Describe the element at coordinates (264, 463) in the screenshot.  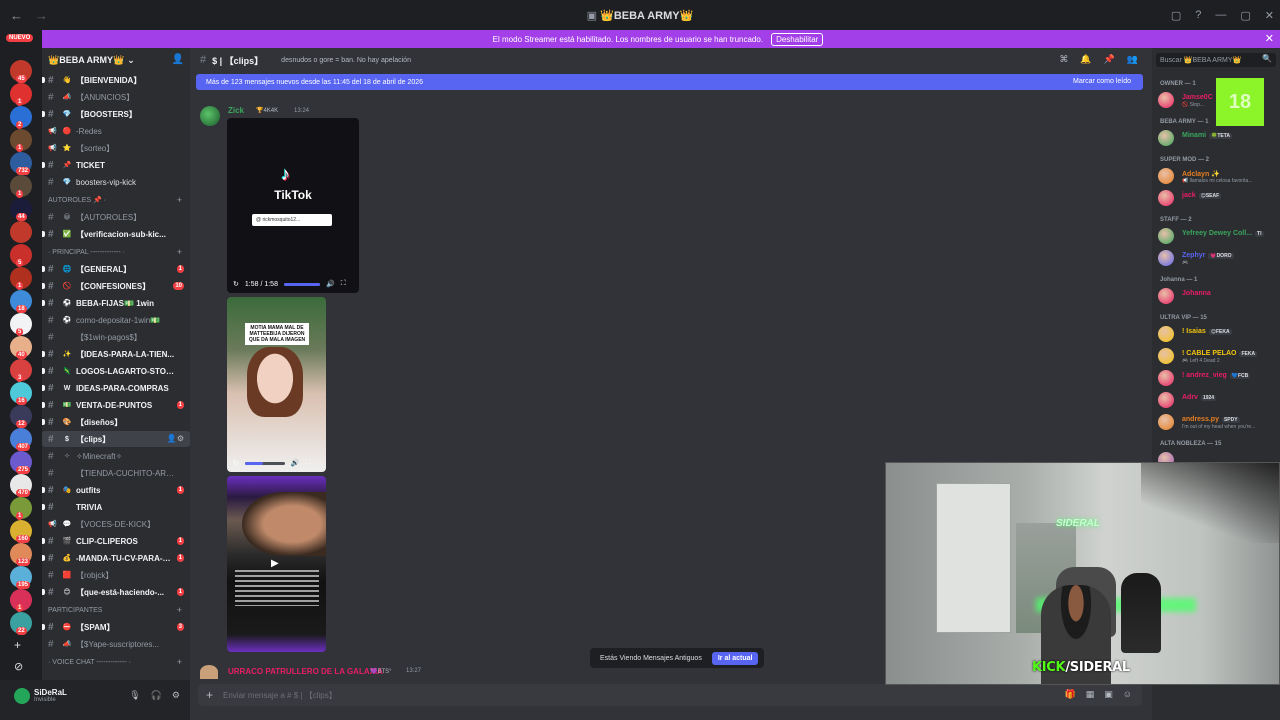
I see `video-progress` at that location.